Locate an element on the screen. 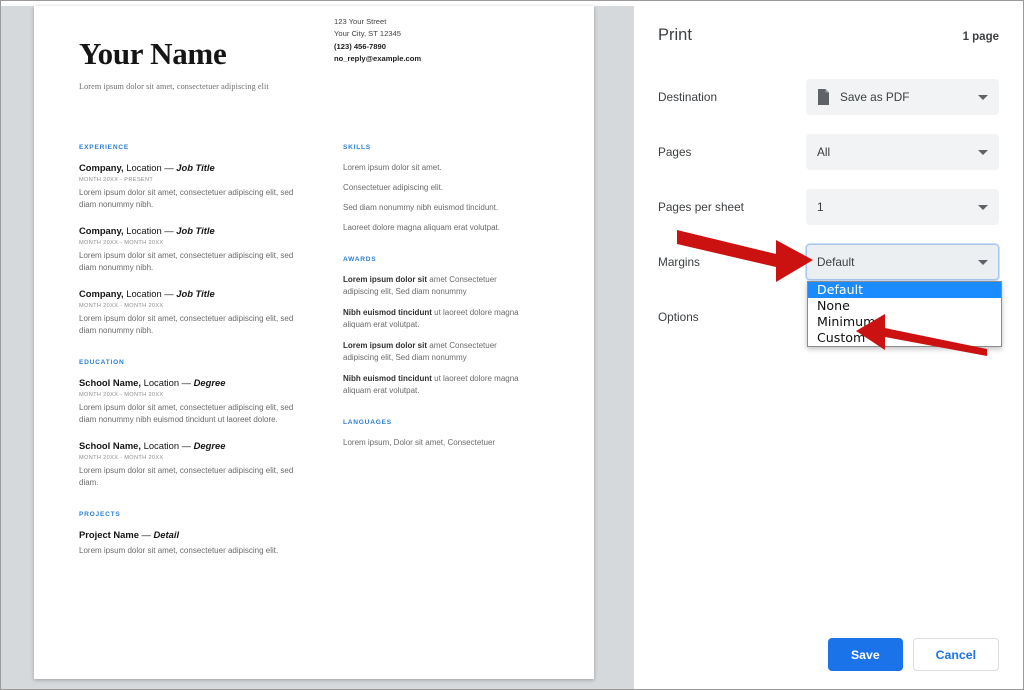 This screenshot has height=690, width=1024. dialog-footer: Save Cancel is located at coordinates (913, 654).